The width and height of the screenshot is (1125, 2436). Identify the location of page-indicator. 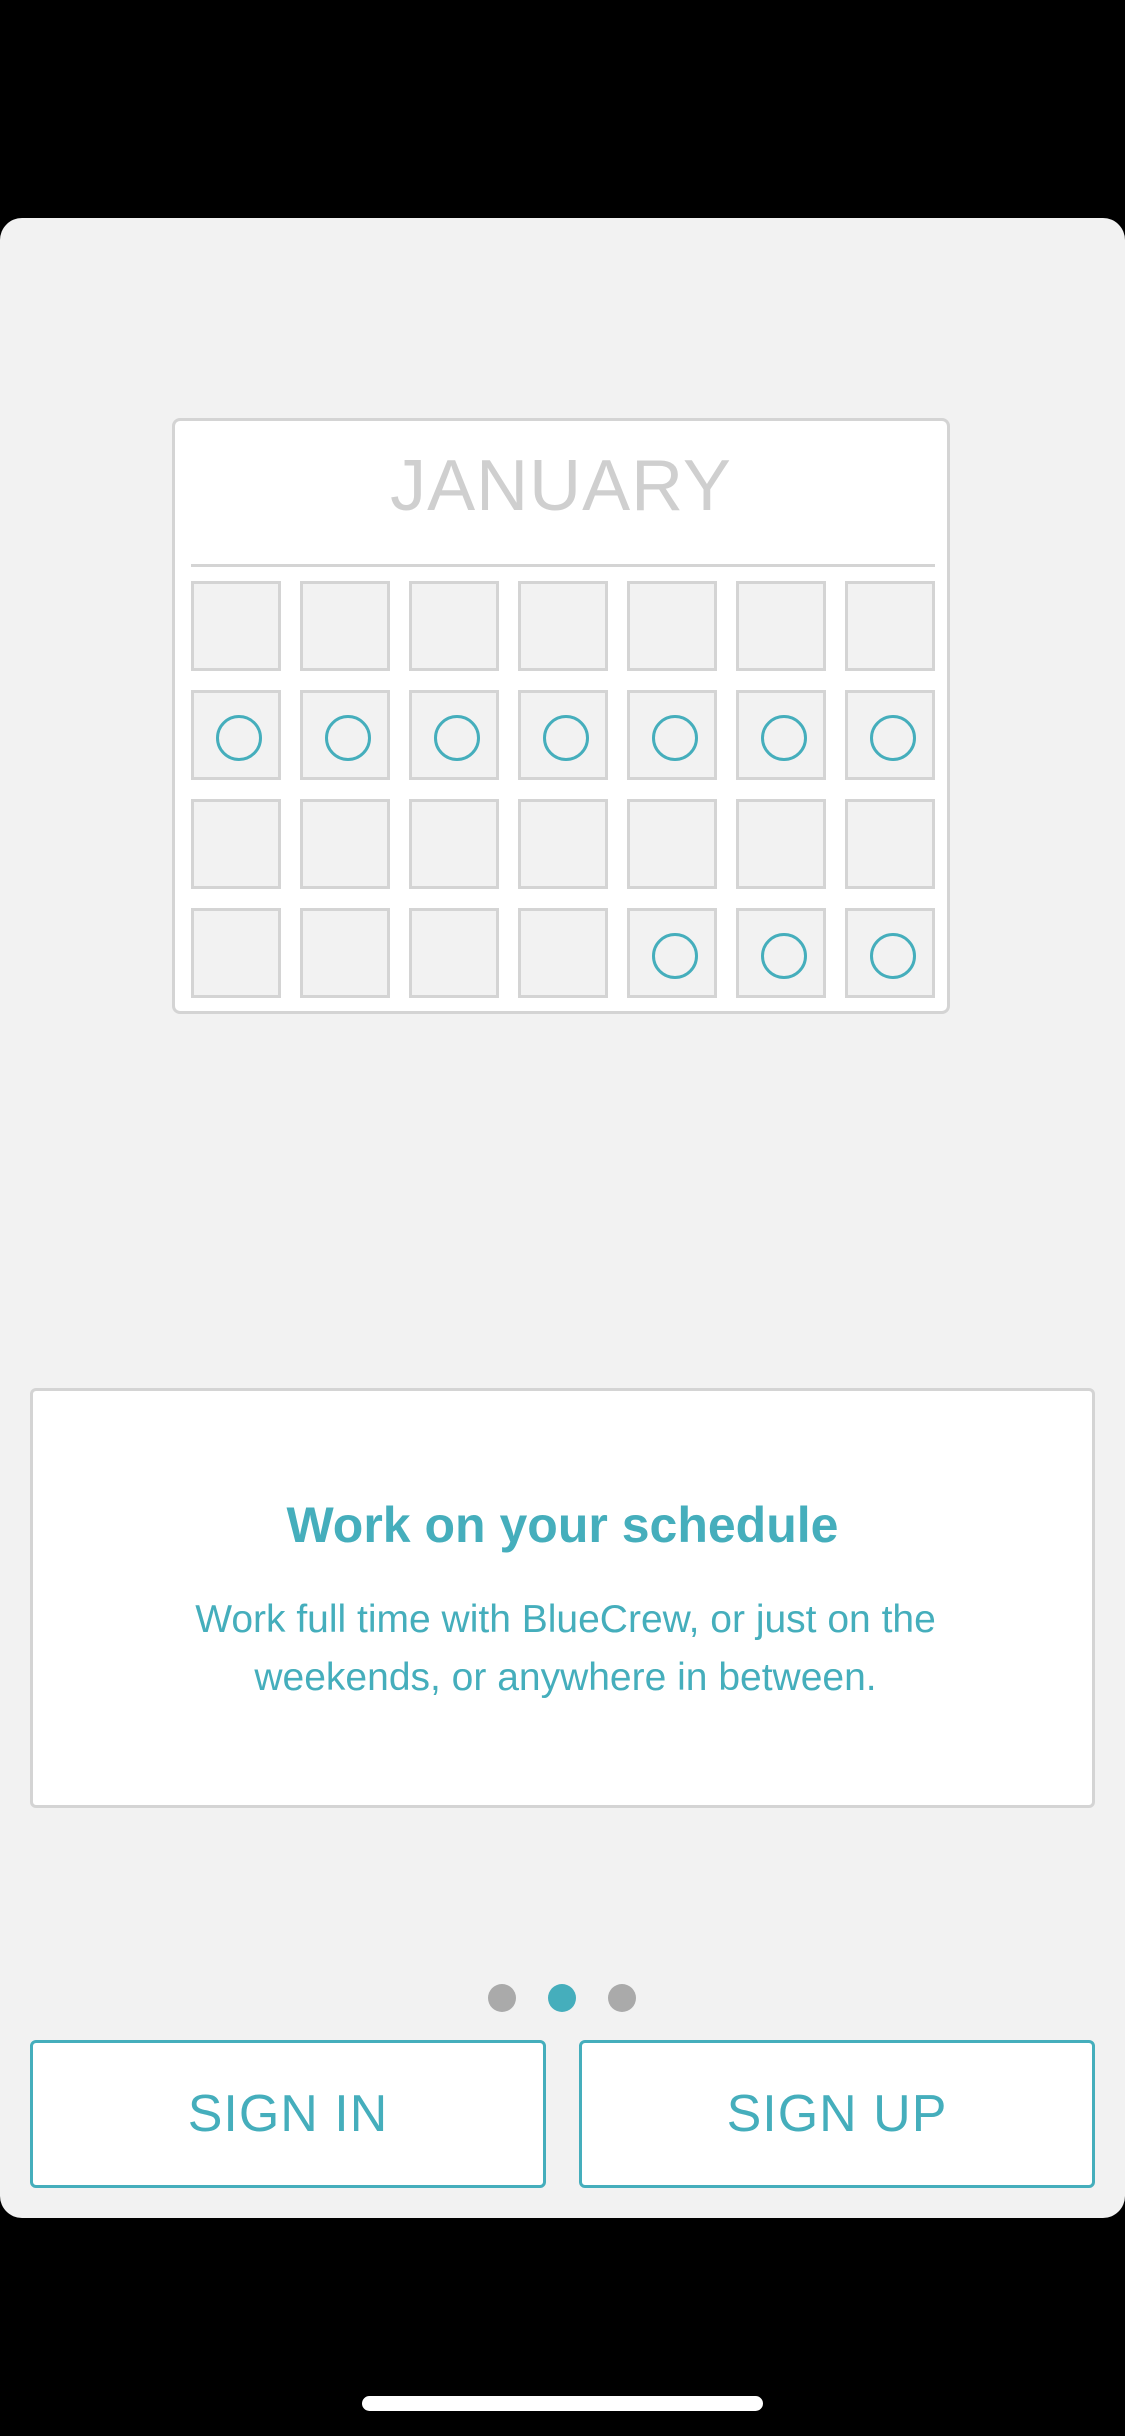
(562, 1998).